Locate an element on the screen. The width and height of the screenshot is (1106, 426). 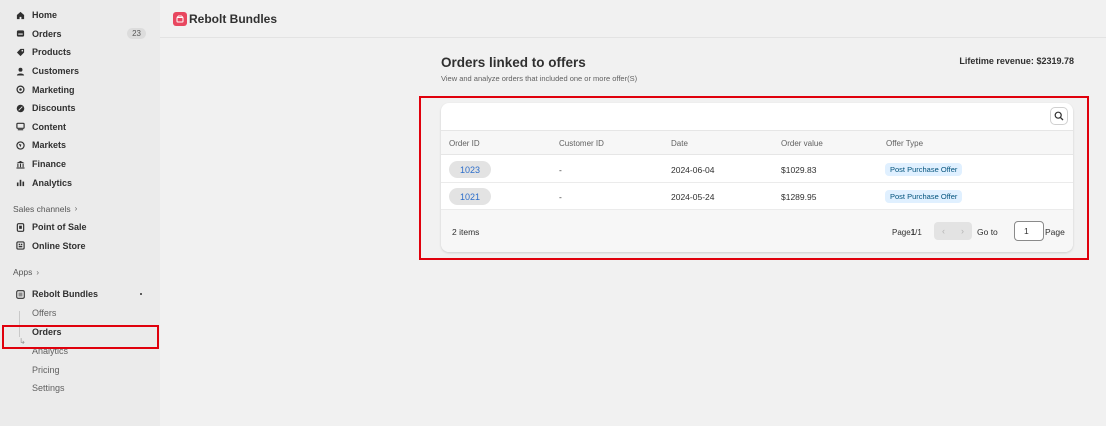
sidebar-item-label: Home is located at coordinates (45, 15).